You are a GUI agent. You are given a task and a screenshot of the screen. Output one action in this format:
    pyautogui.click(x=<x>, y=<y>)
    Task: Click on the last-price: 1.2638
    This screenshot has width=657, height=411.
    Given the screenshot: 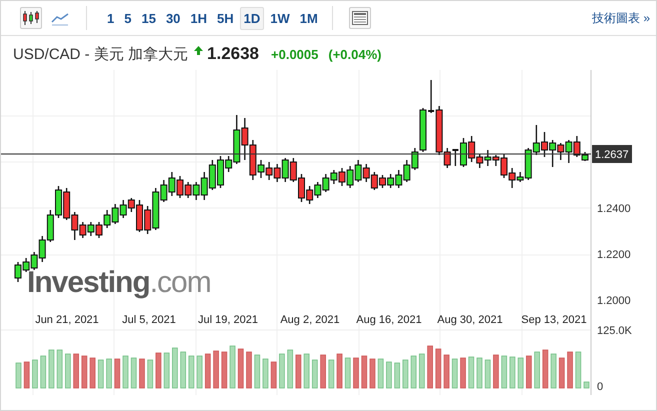 What is the action you would take?
    pyautogui.click(x=233, y=54)
    